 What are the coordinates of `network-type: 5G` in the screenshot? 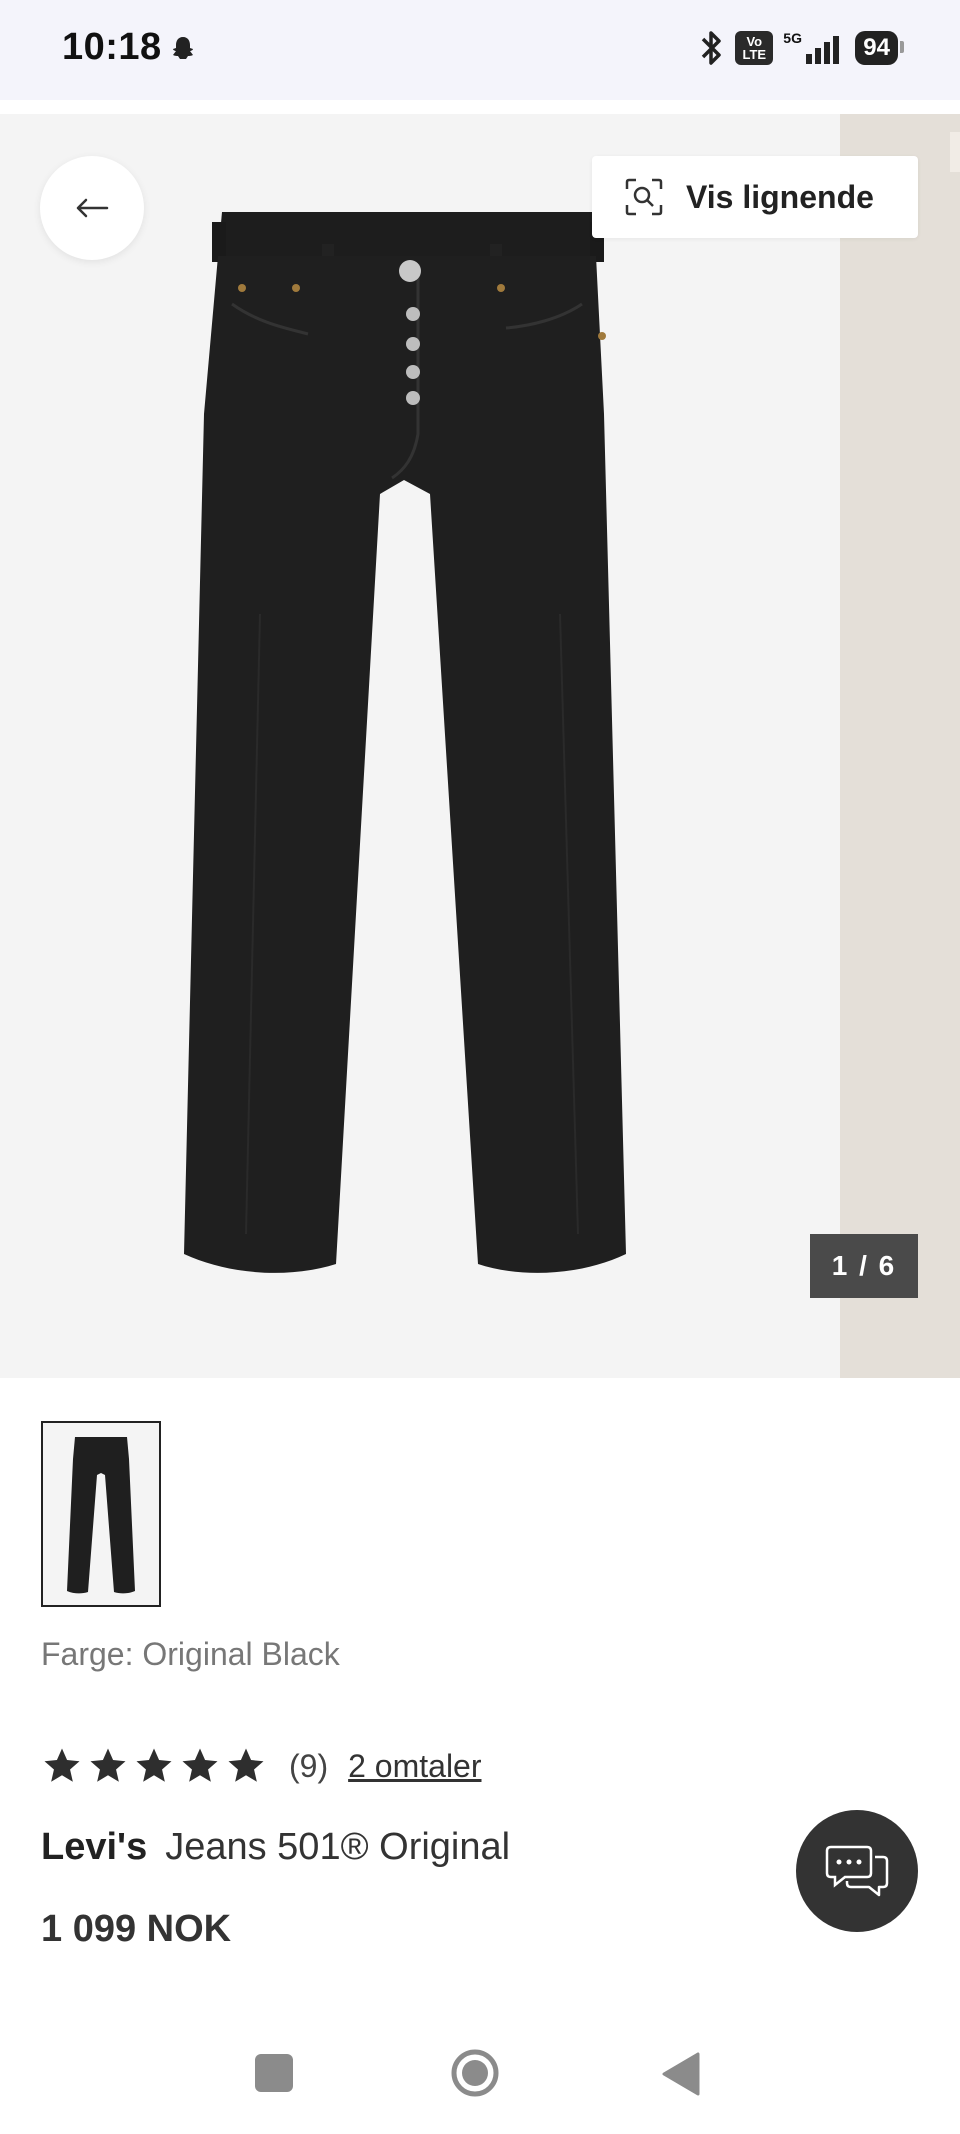 It's located at (792, 38).